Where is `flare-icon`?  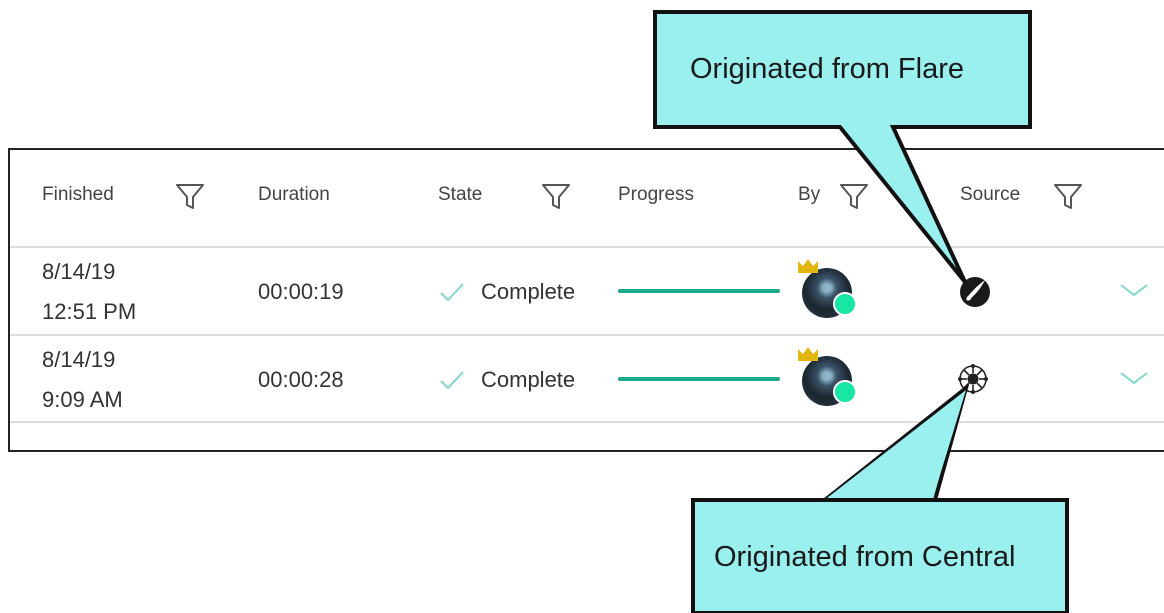
flare-icon is located at coordinates (975, 292).